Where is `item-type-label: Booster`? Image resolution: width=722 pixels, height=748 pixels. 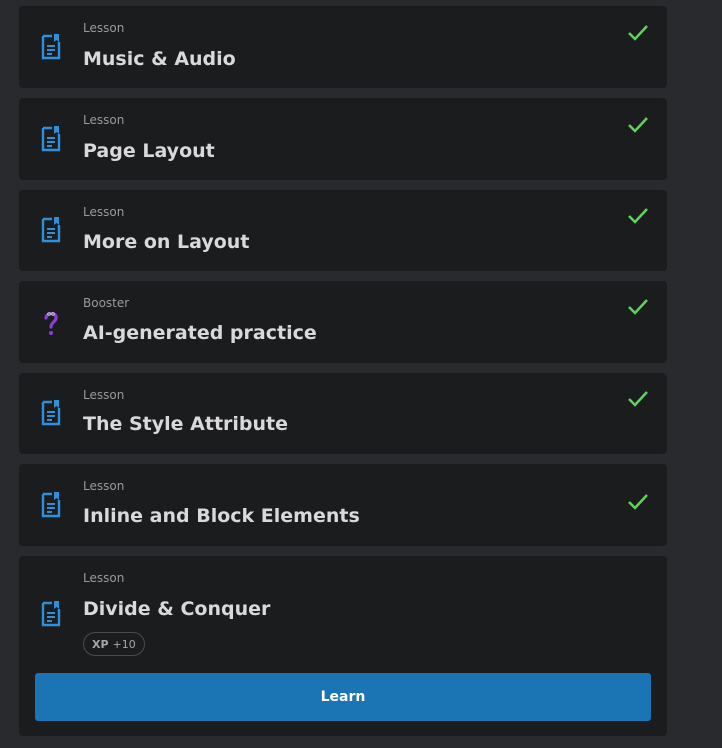
item-type-label: Booster is located at coordinates (106, 303).